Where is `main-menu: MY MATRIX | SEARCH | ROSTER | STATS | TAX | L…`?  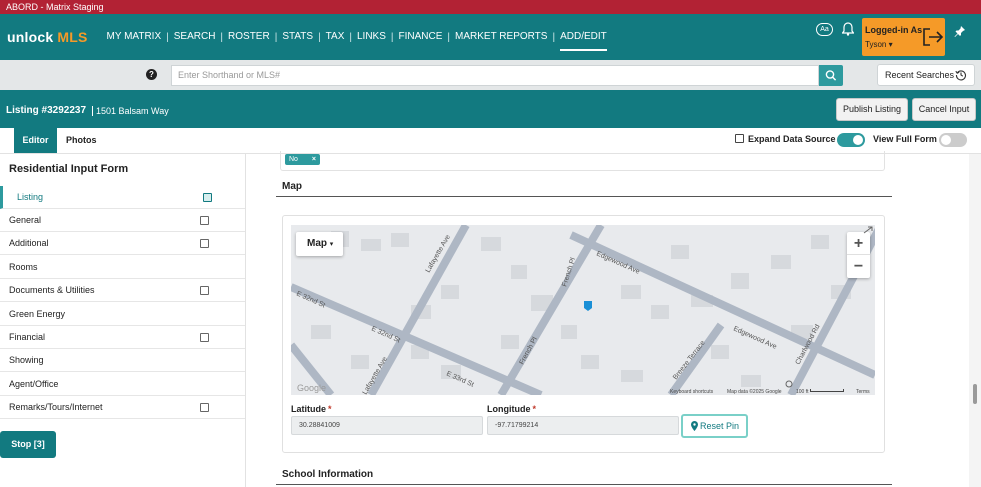
main-menu: MY MATRIX | SEARCH | ROSTER | STATS | TAX | L… is located at coordinates (356, 37).